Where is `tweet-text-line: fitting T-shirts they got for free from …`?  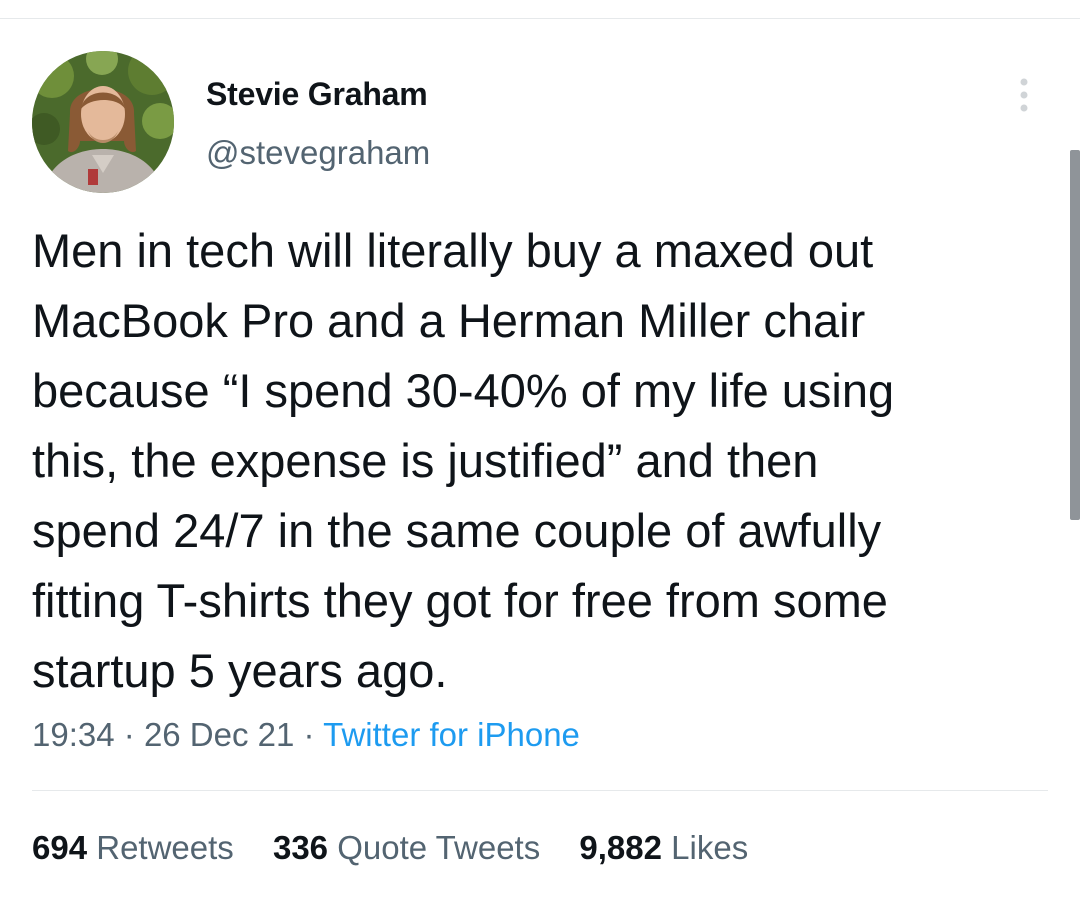
tweet-text-line: fitting T-shirts they got for free from … is located at coordinates (460, 600).